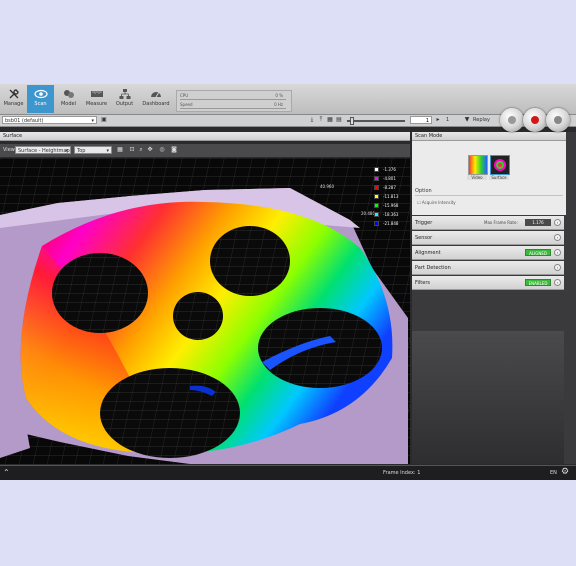 The image size is (576, 566). I want to click on speed-label: Speed, so click(186, 104).